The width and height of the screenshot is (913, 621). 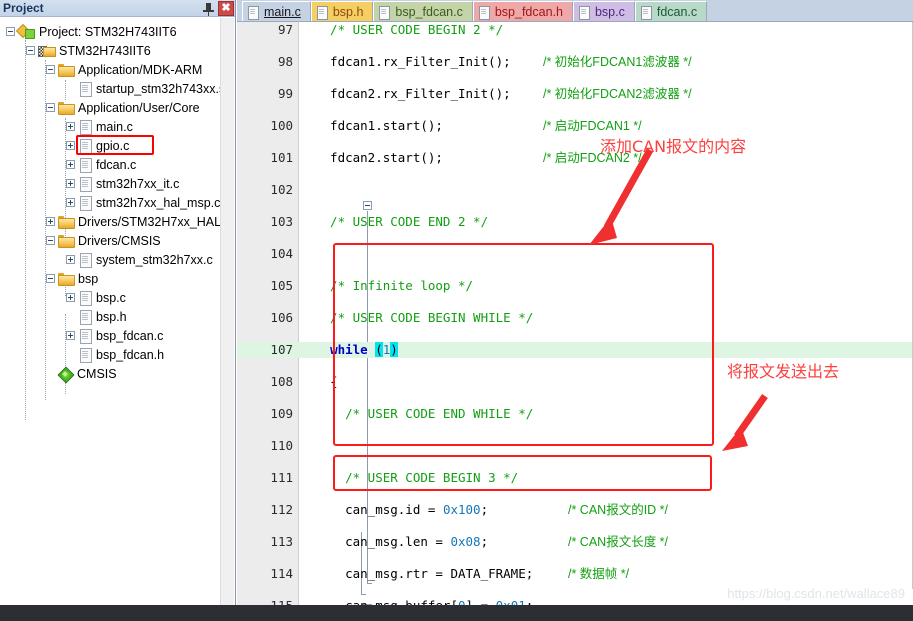 What do you see at coordinates (575, 478) in the screenshot?
I see `code-line: 111 /* USER CODE BEGIN 3 */` at bounding box center [575, 478].